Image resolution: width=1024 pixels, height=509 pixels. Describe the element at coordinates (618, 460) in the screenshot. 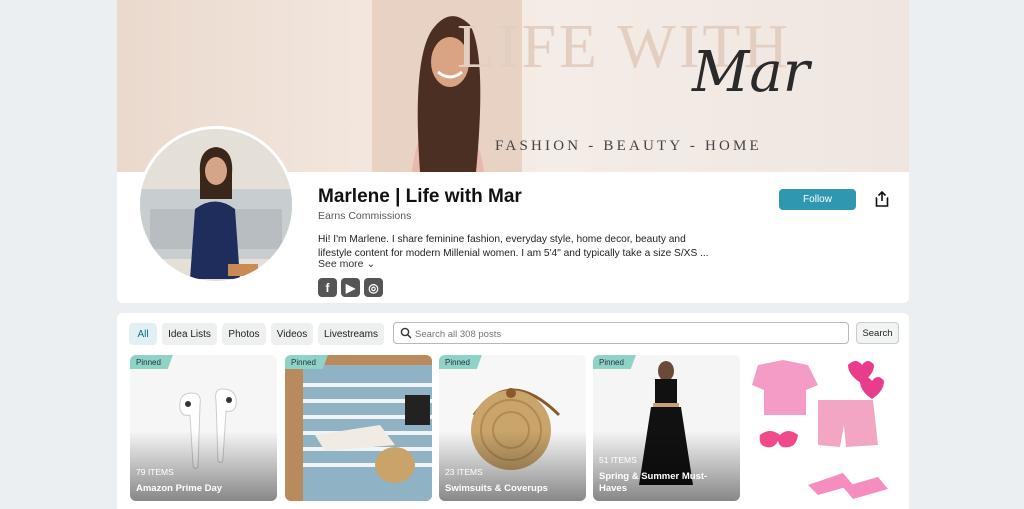

I see `post-item-count: 51 ITEMS` at that location.